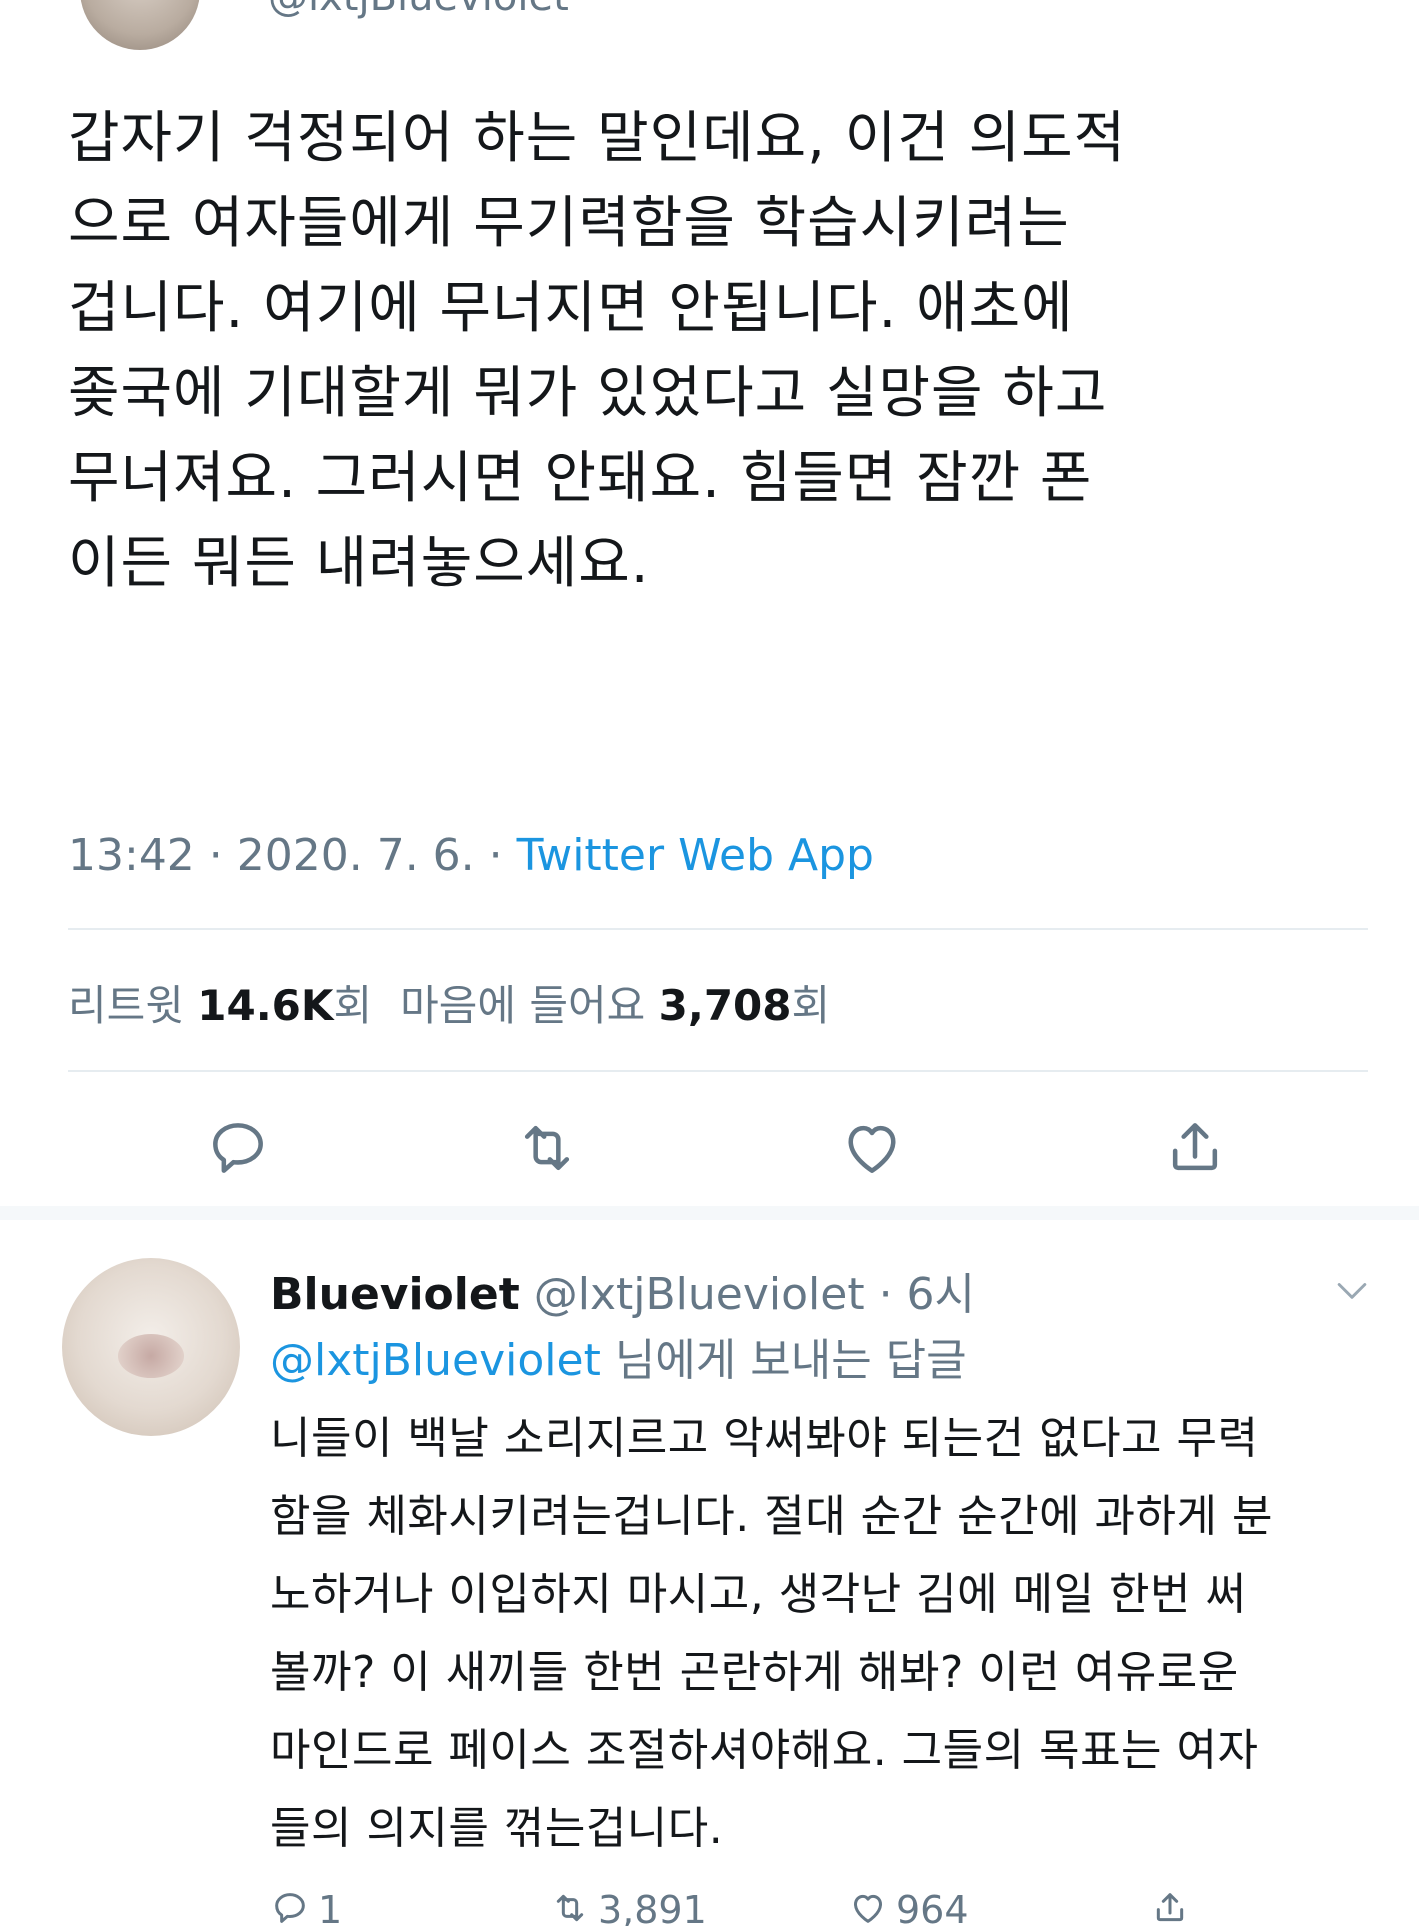 The width and height of the screenshot is (1419, 1926). What do you see at coordinates (699, 1294) in the screenshot?
I see `reply-author-handle: @lxtjBlueviolet` at bounding box center [699, 1294].